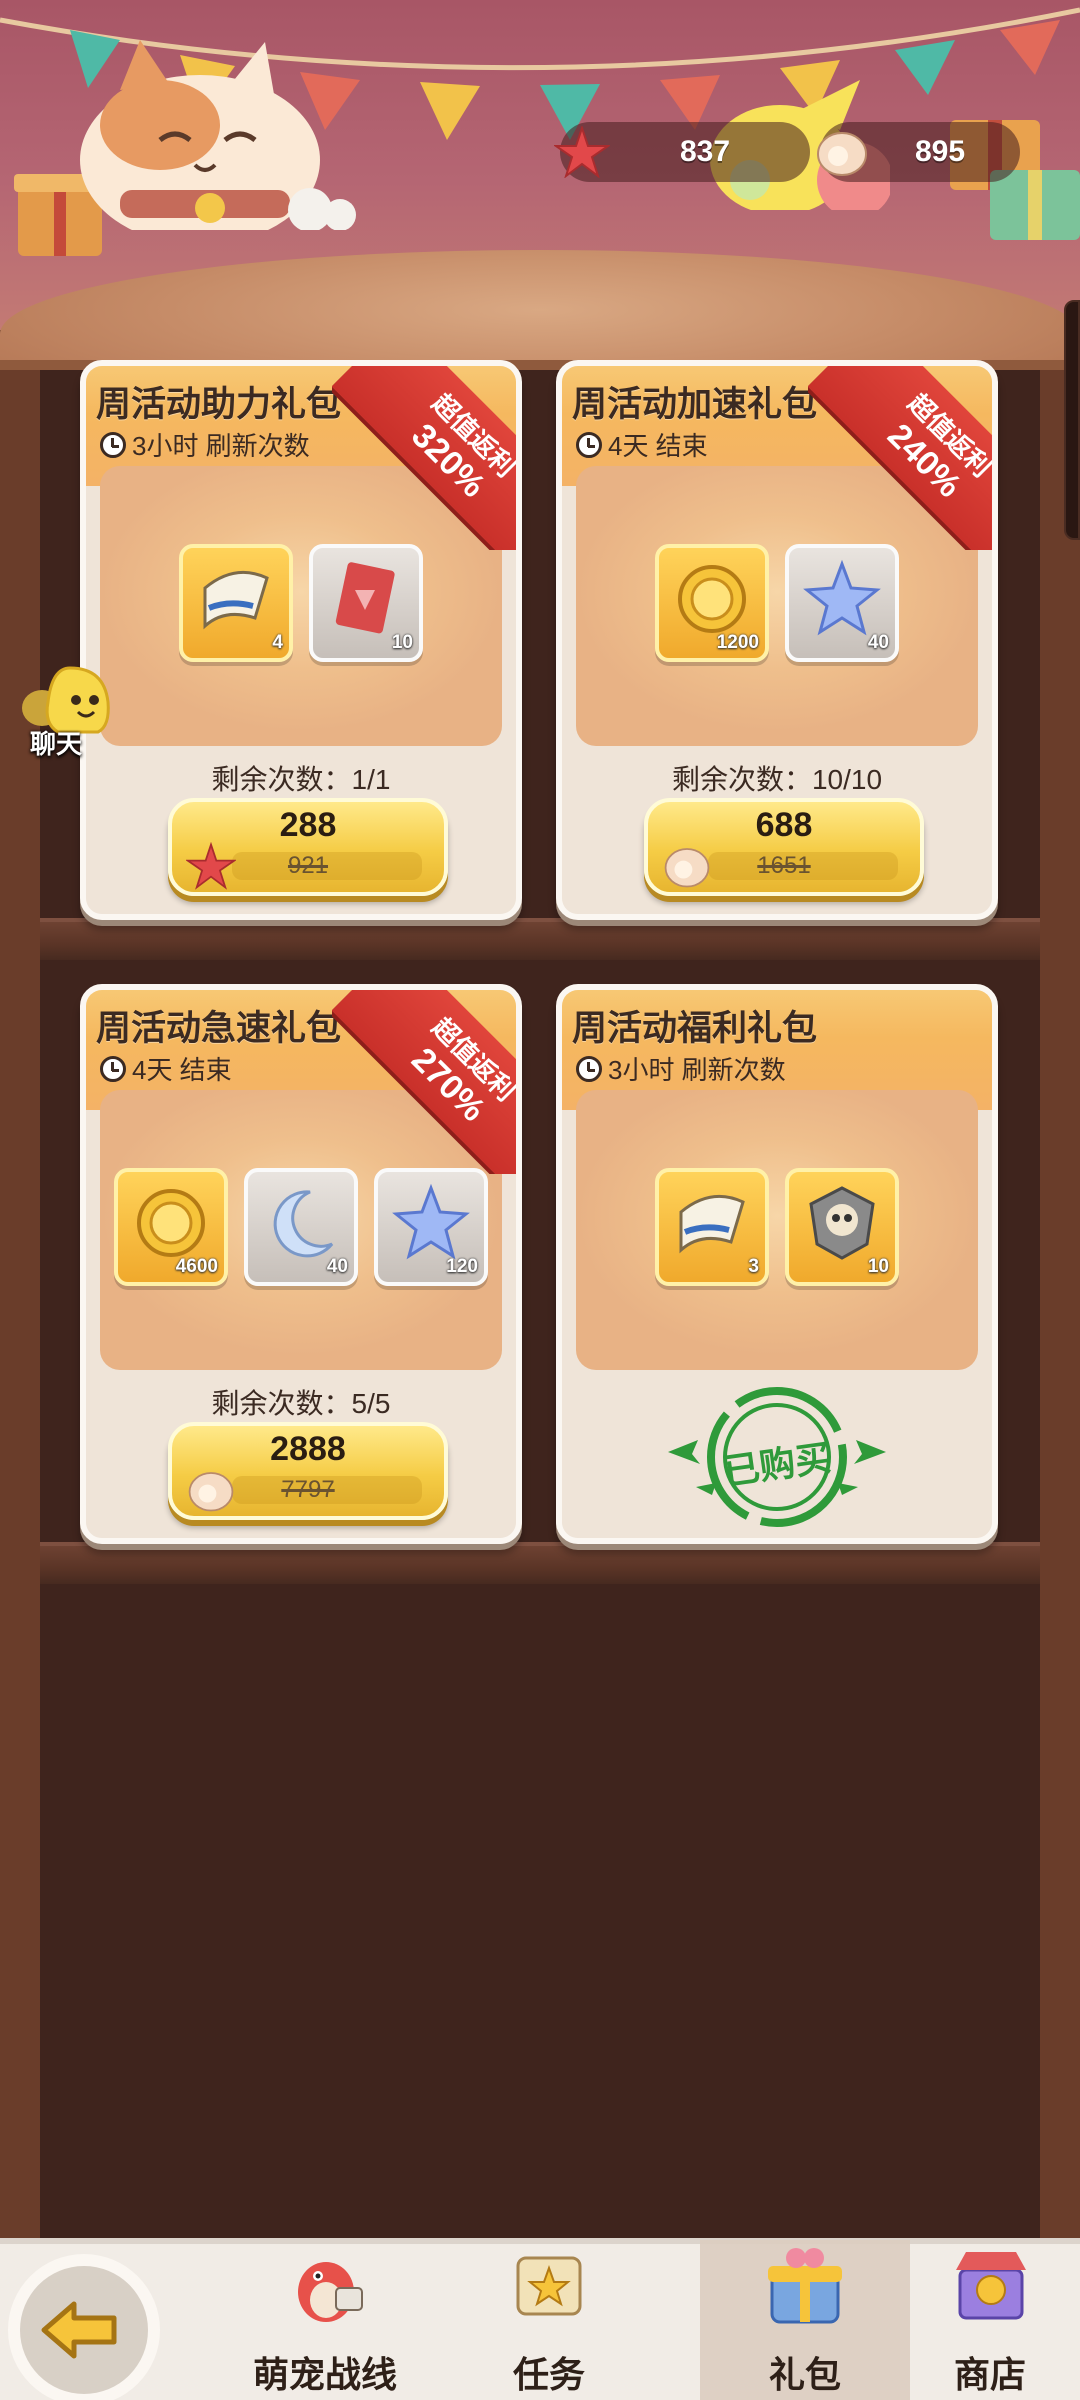 The height and width of the screenshot is (2400, 1080). What do you see at coordinates (301, 1403) in the screenshot?
I see `remaining-count: 剩余次数：5/5` at bounding box center [301, 1403].